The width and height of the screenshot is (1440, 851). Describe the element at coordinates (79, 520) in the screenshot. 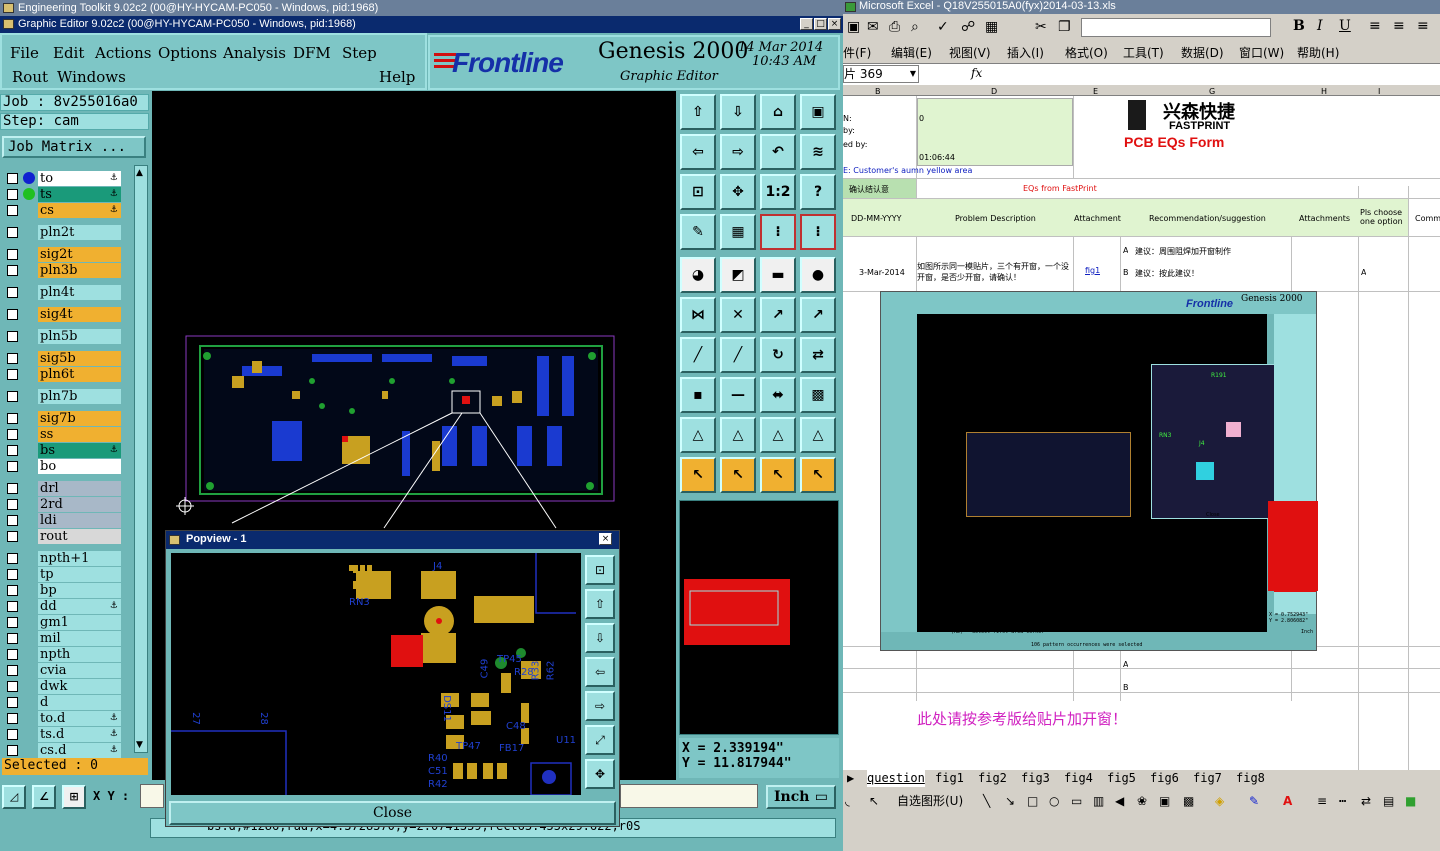

I see `layer-name: ldi` at that location.